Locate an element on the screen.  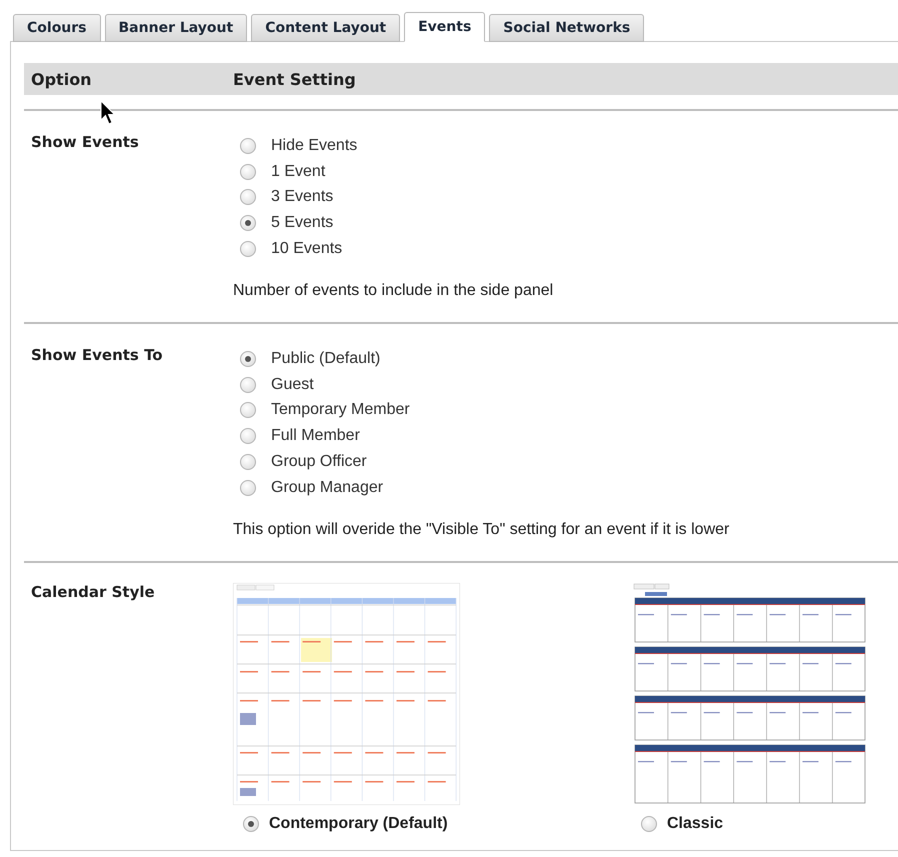
radio-option: Classic is located at coordinates (677, 823).